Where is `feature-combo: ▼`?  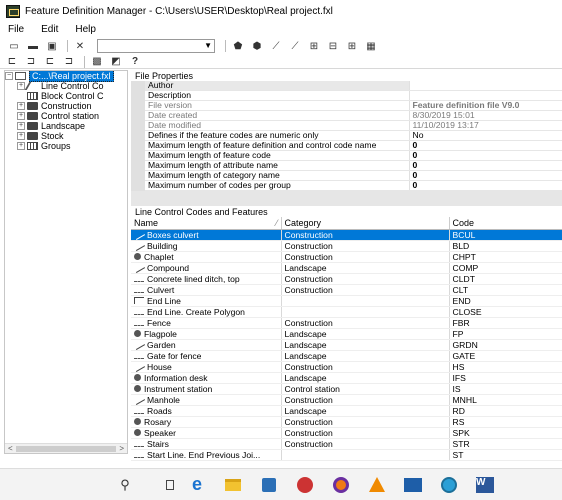
feature-combo: ▼ is located at coordinates (156, 46).